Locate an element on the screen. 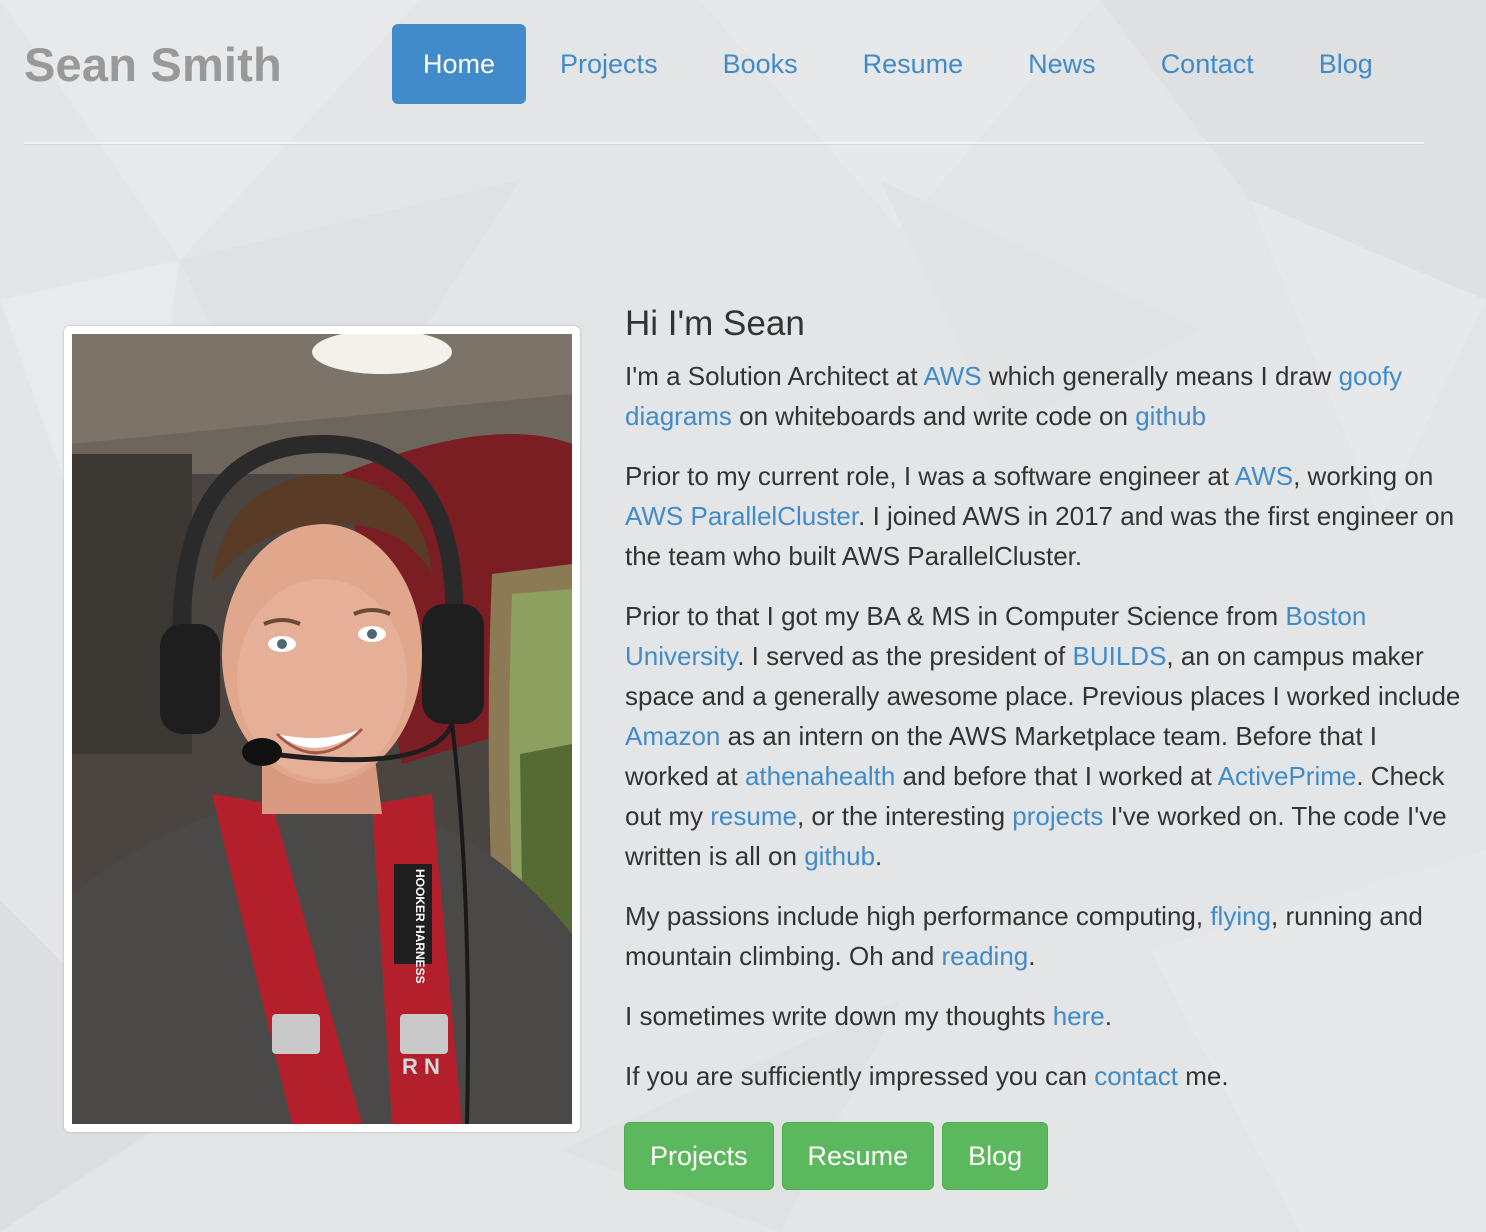  resume-button: Resume is located at coordinates (858, 1156).